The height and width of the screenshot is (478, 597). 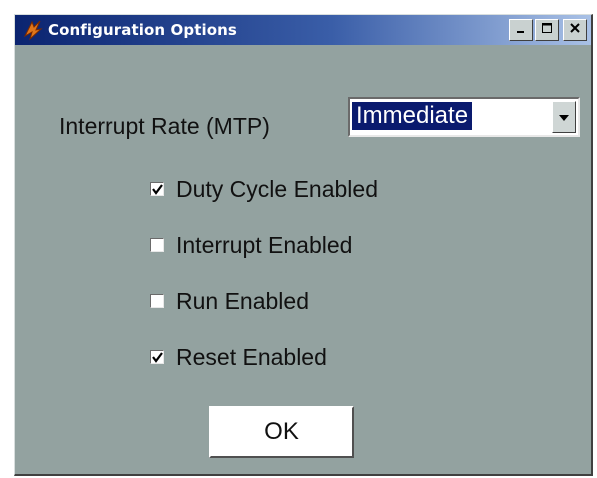 I want to click on interrupt-rate-label: Interrupt Rate (MTP), so click(x=164, y=126).